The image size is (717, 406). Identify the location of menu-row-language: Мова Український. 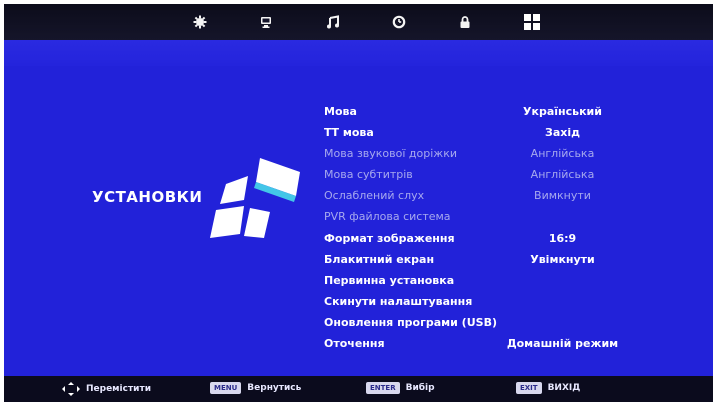
(474, 112).